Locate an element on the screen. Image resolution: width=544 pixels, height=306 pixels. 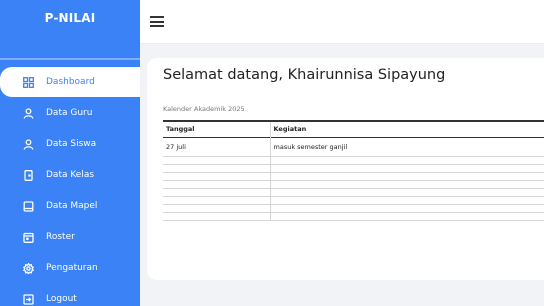
sidebar-item-data-guru: Data Guru is located at coordinates (70, 113).